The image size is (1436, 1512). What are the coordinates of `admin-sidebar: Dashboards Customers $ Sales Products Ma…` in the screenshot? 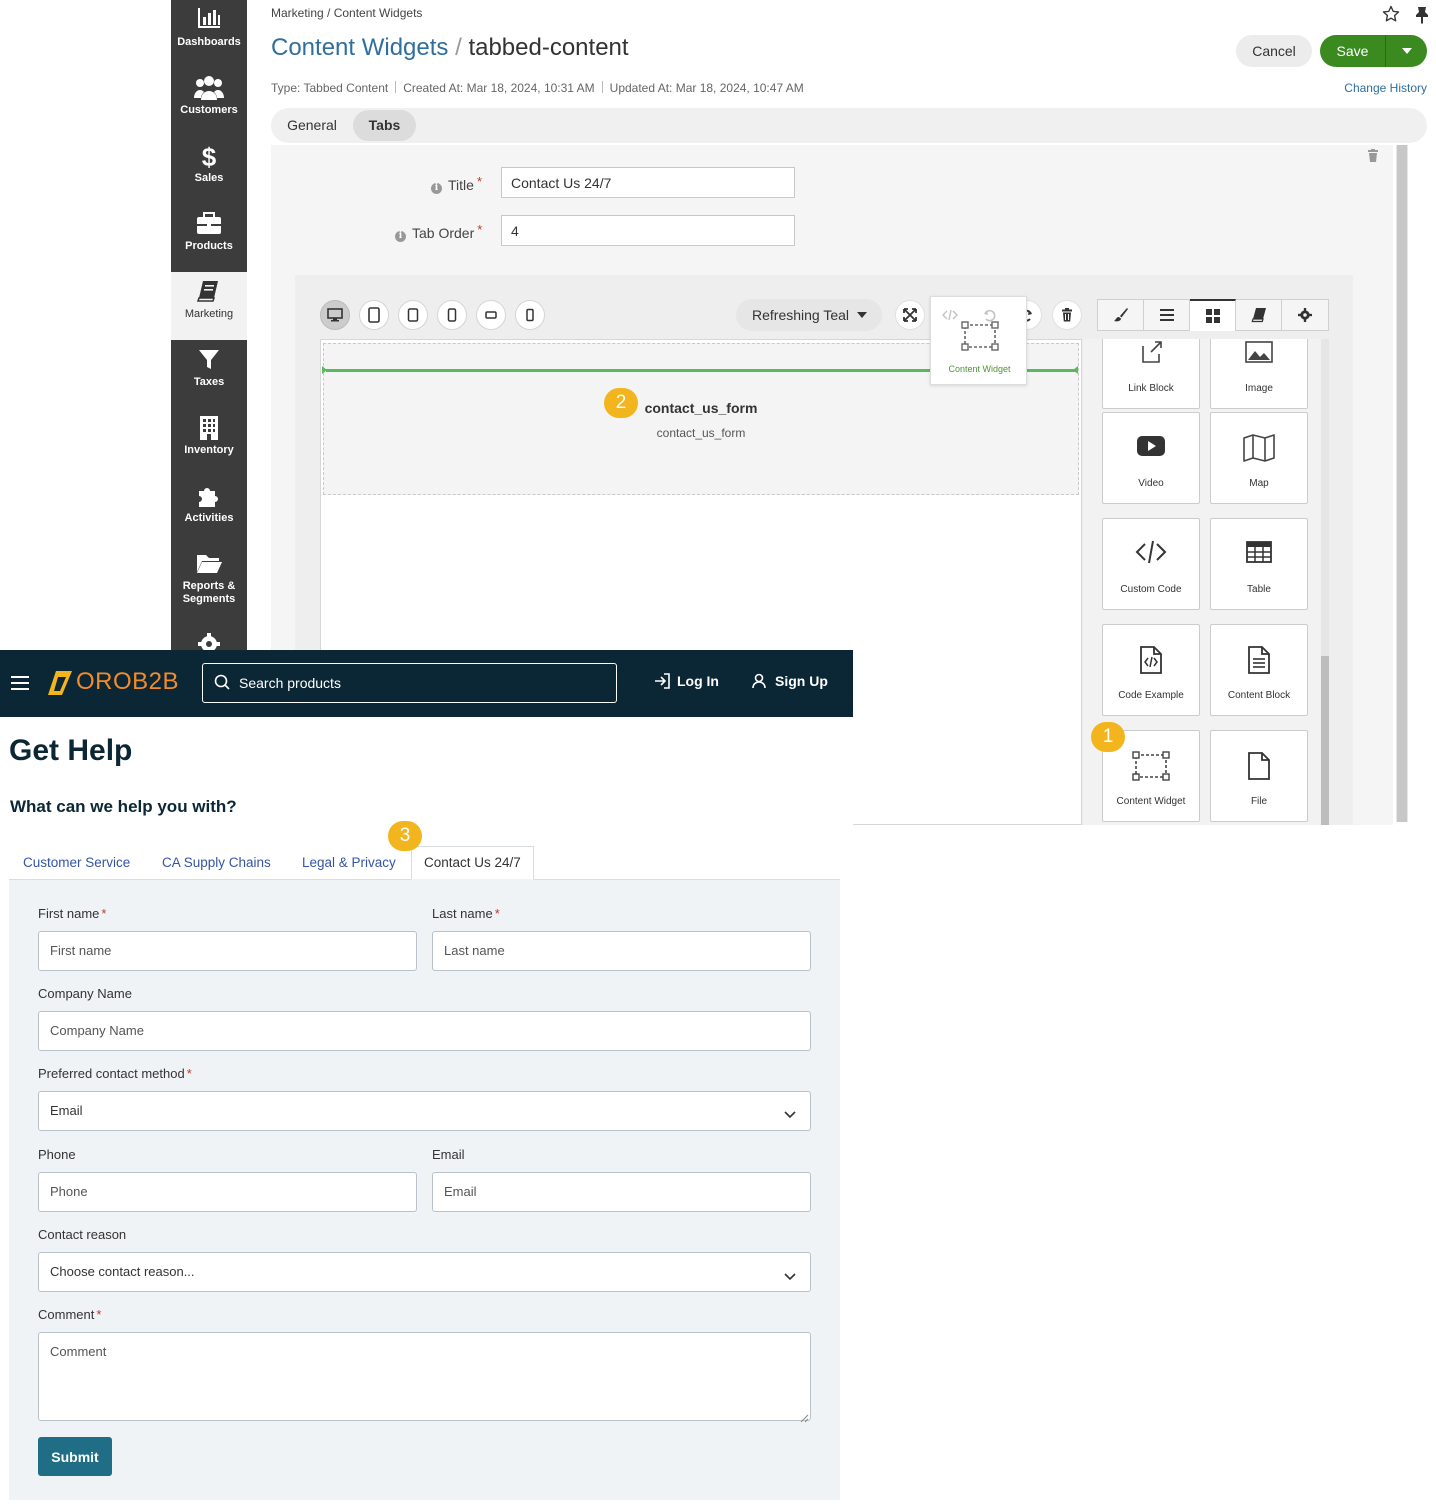 It's located at (209, 325).